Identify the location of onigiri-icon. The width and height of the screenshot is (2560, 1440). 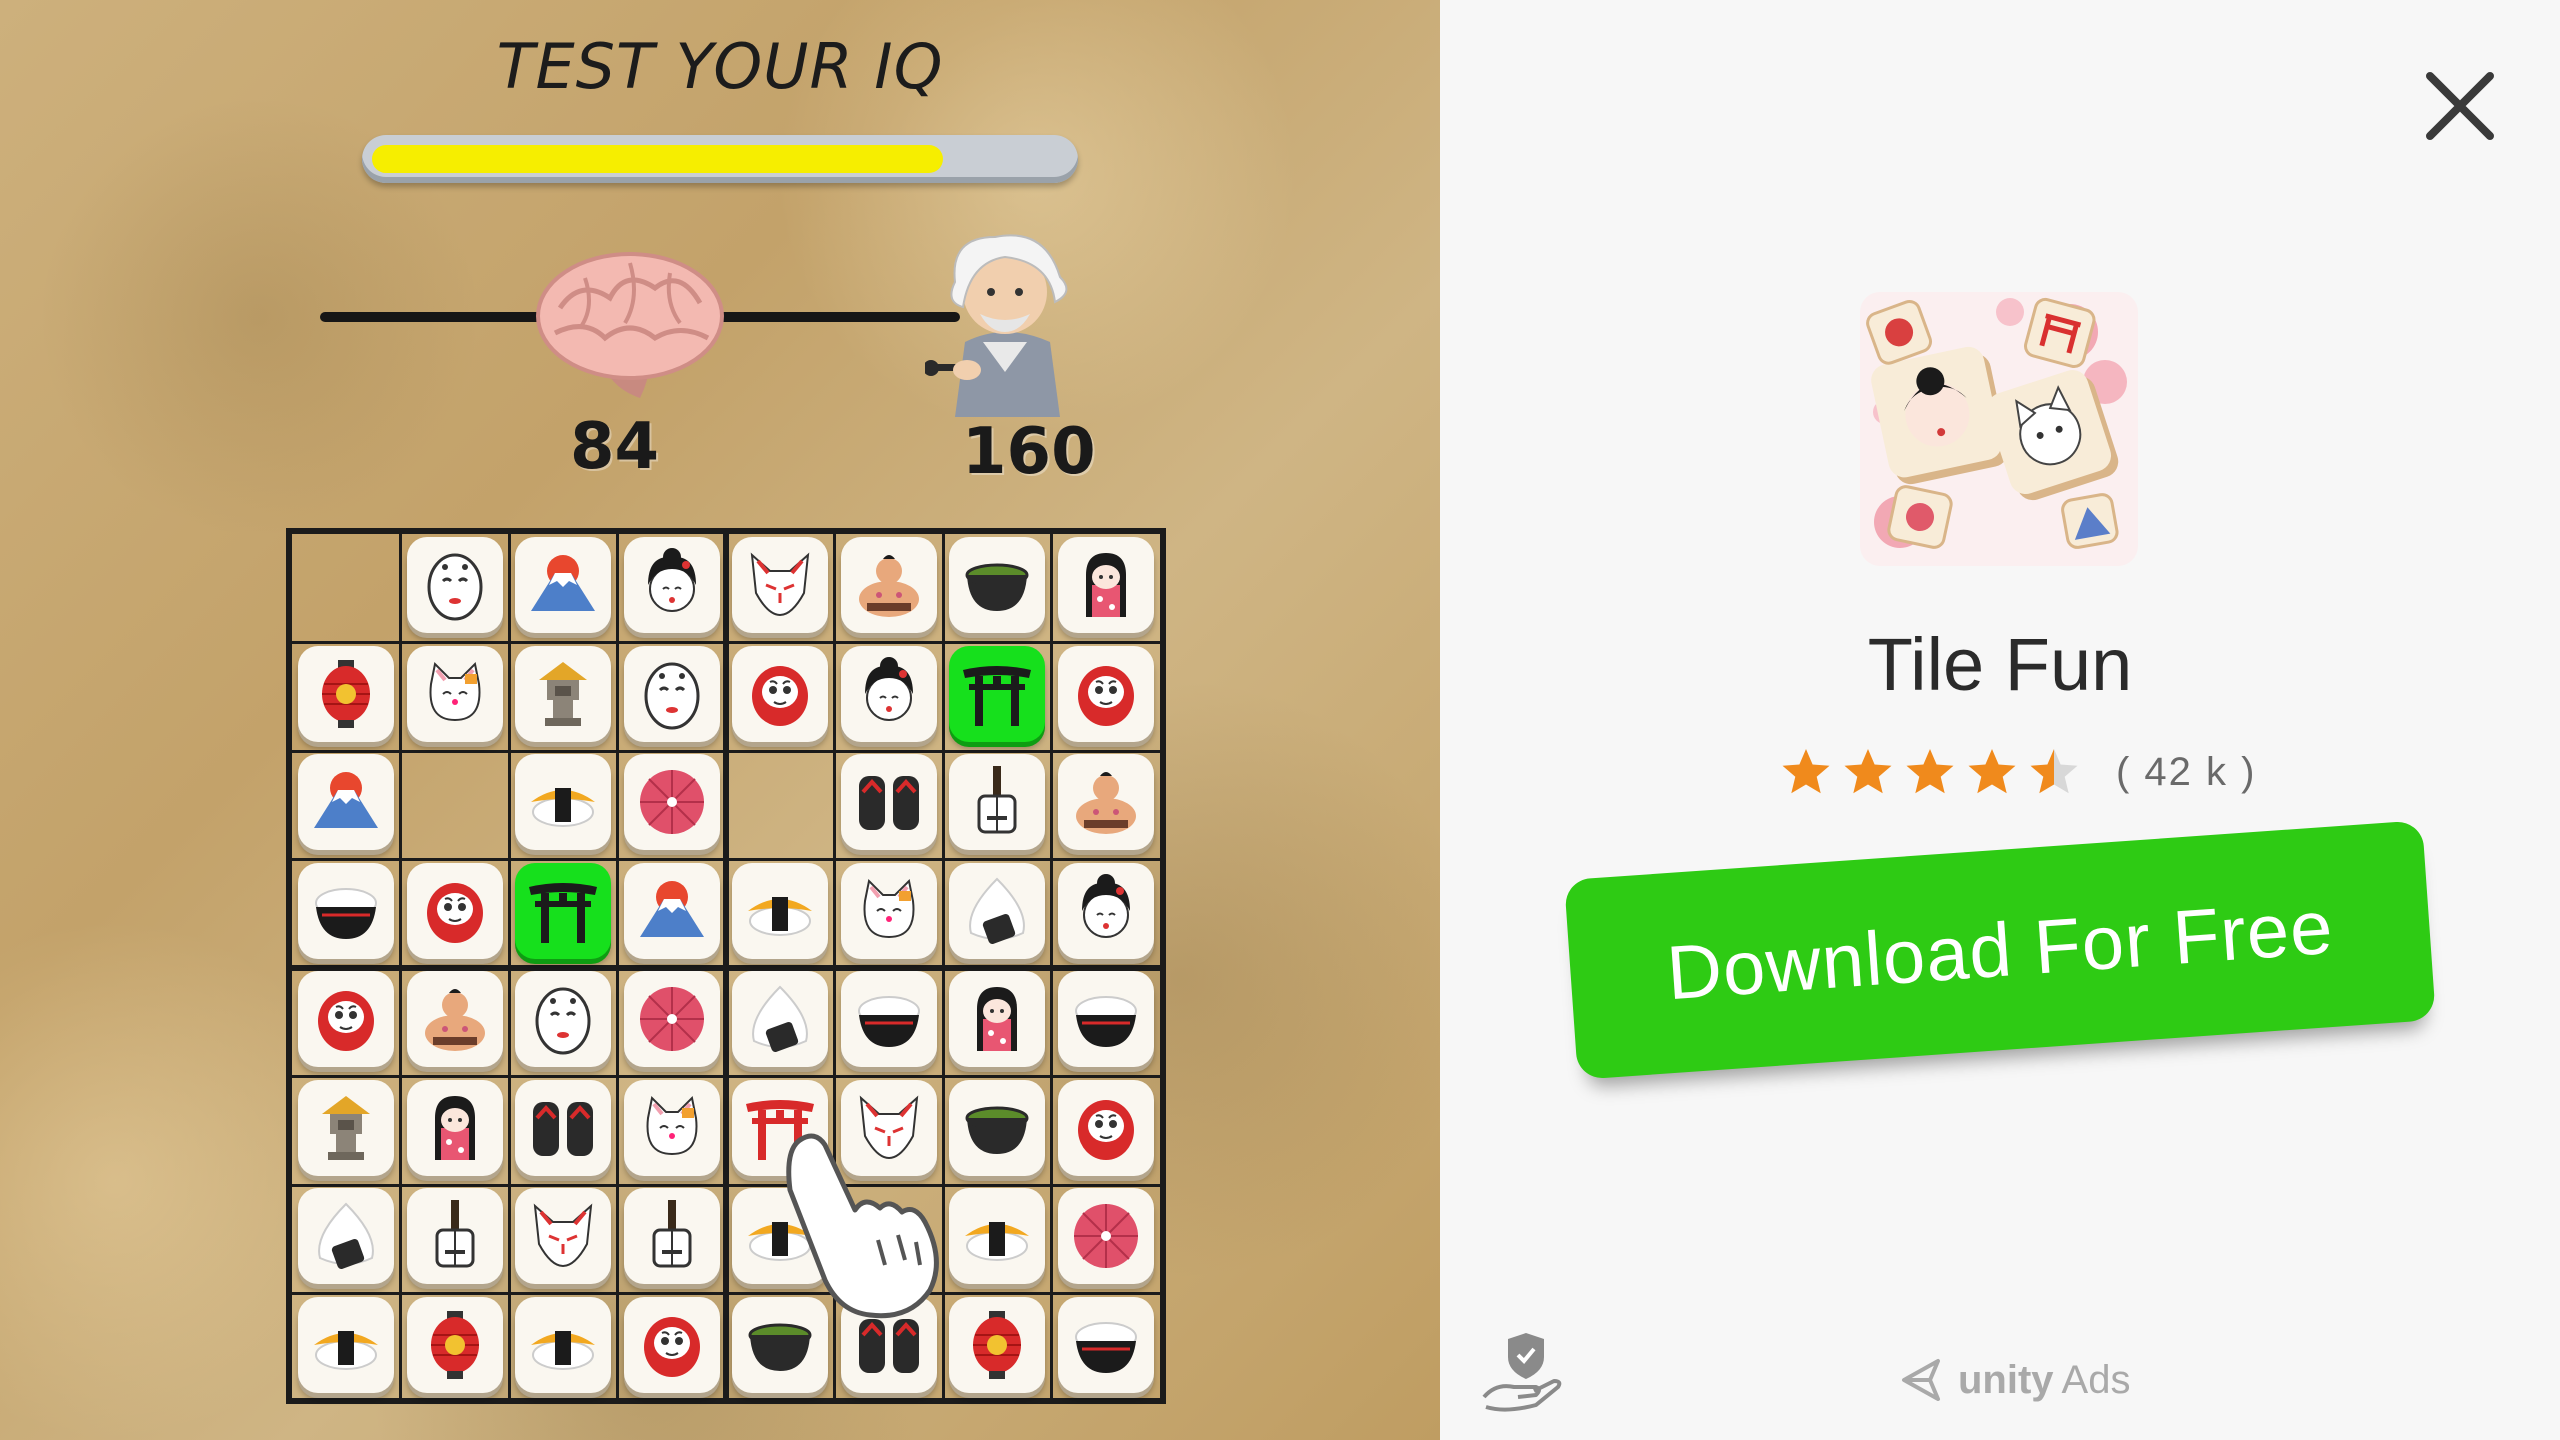
(997, 910).